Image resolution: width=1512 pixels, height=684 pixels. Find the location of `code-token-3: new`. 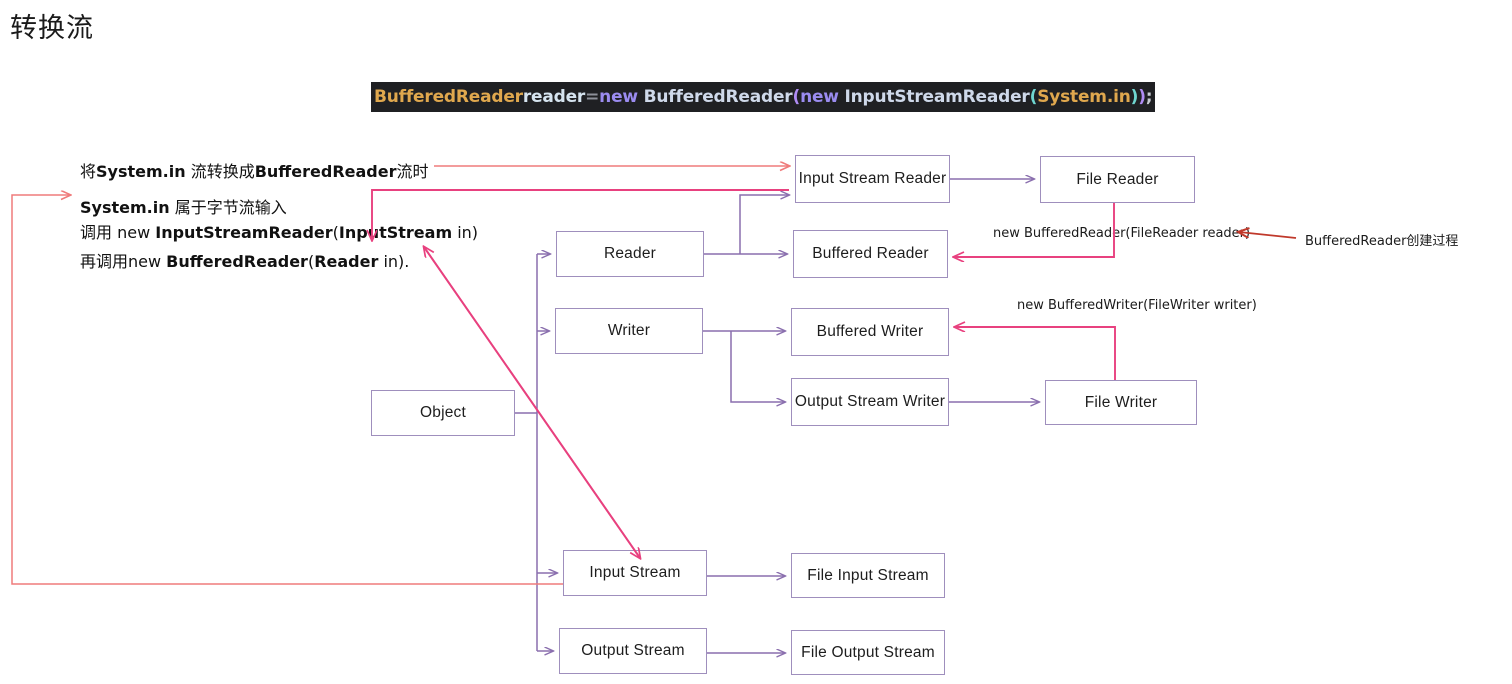

code-token-3: new is located at coordinates (621, 97).